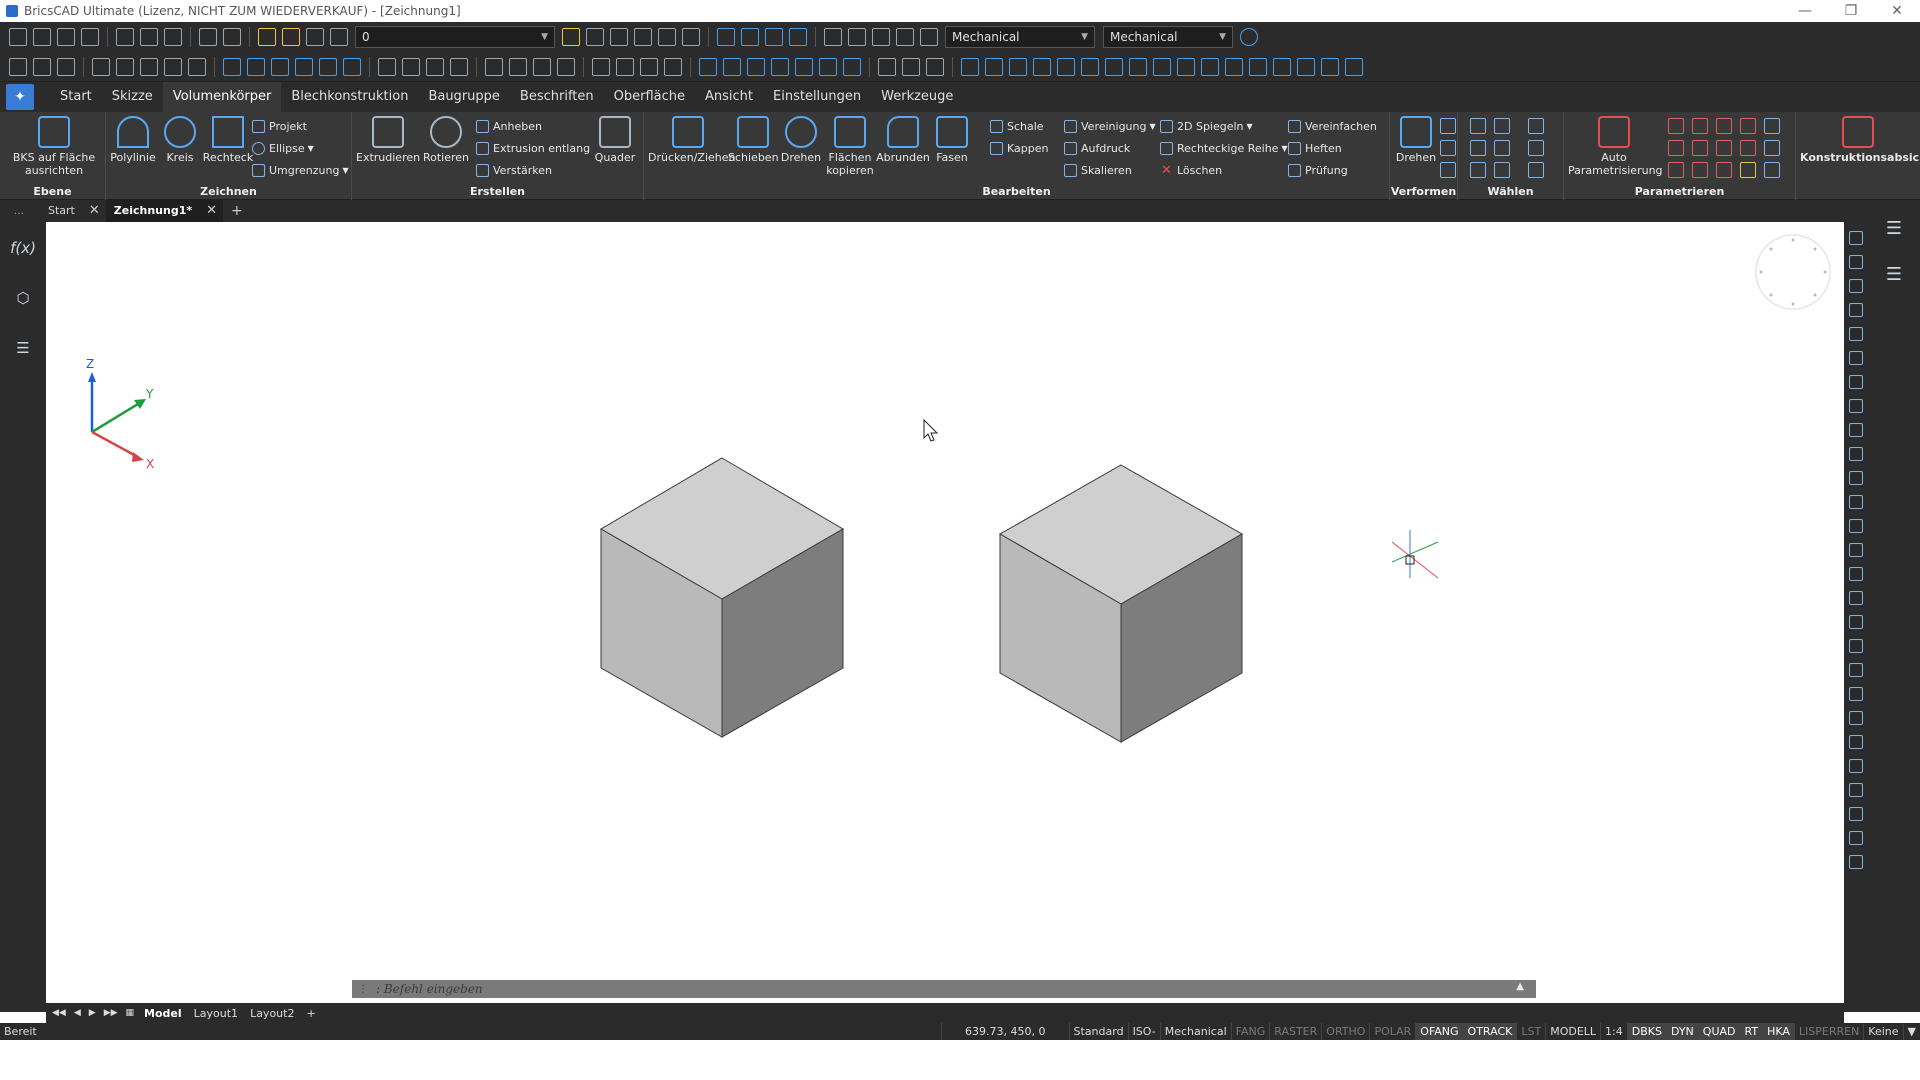  What do you see at coordinates (518, 66) in the screenshot?
I see `wedge-icon` at bounding box center [518, 66].